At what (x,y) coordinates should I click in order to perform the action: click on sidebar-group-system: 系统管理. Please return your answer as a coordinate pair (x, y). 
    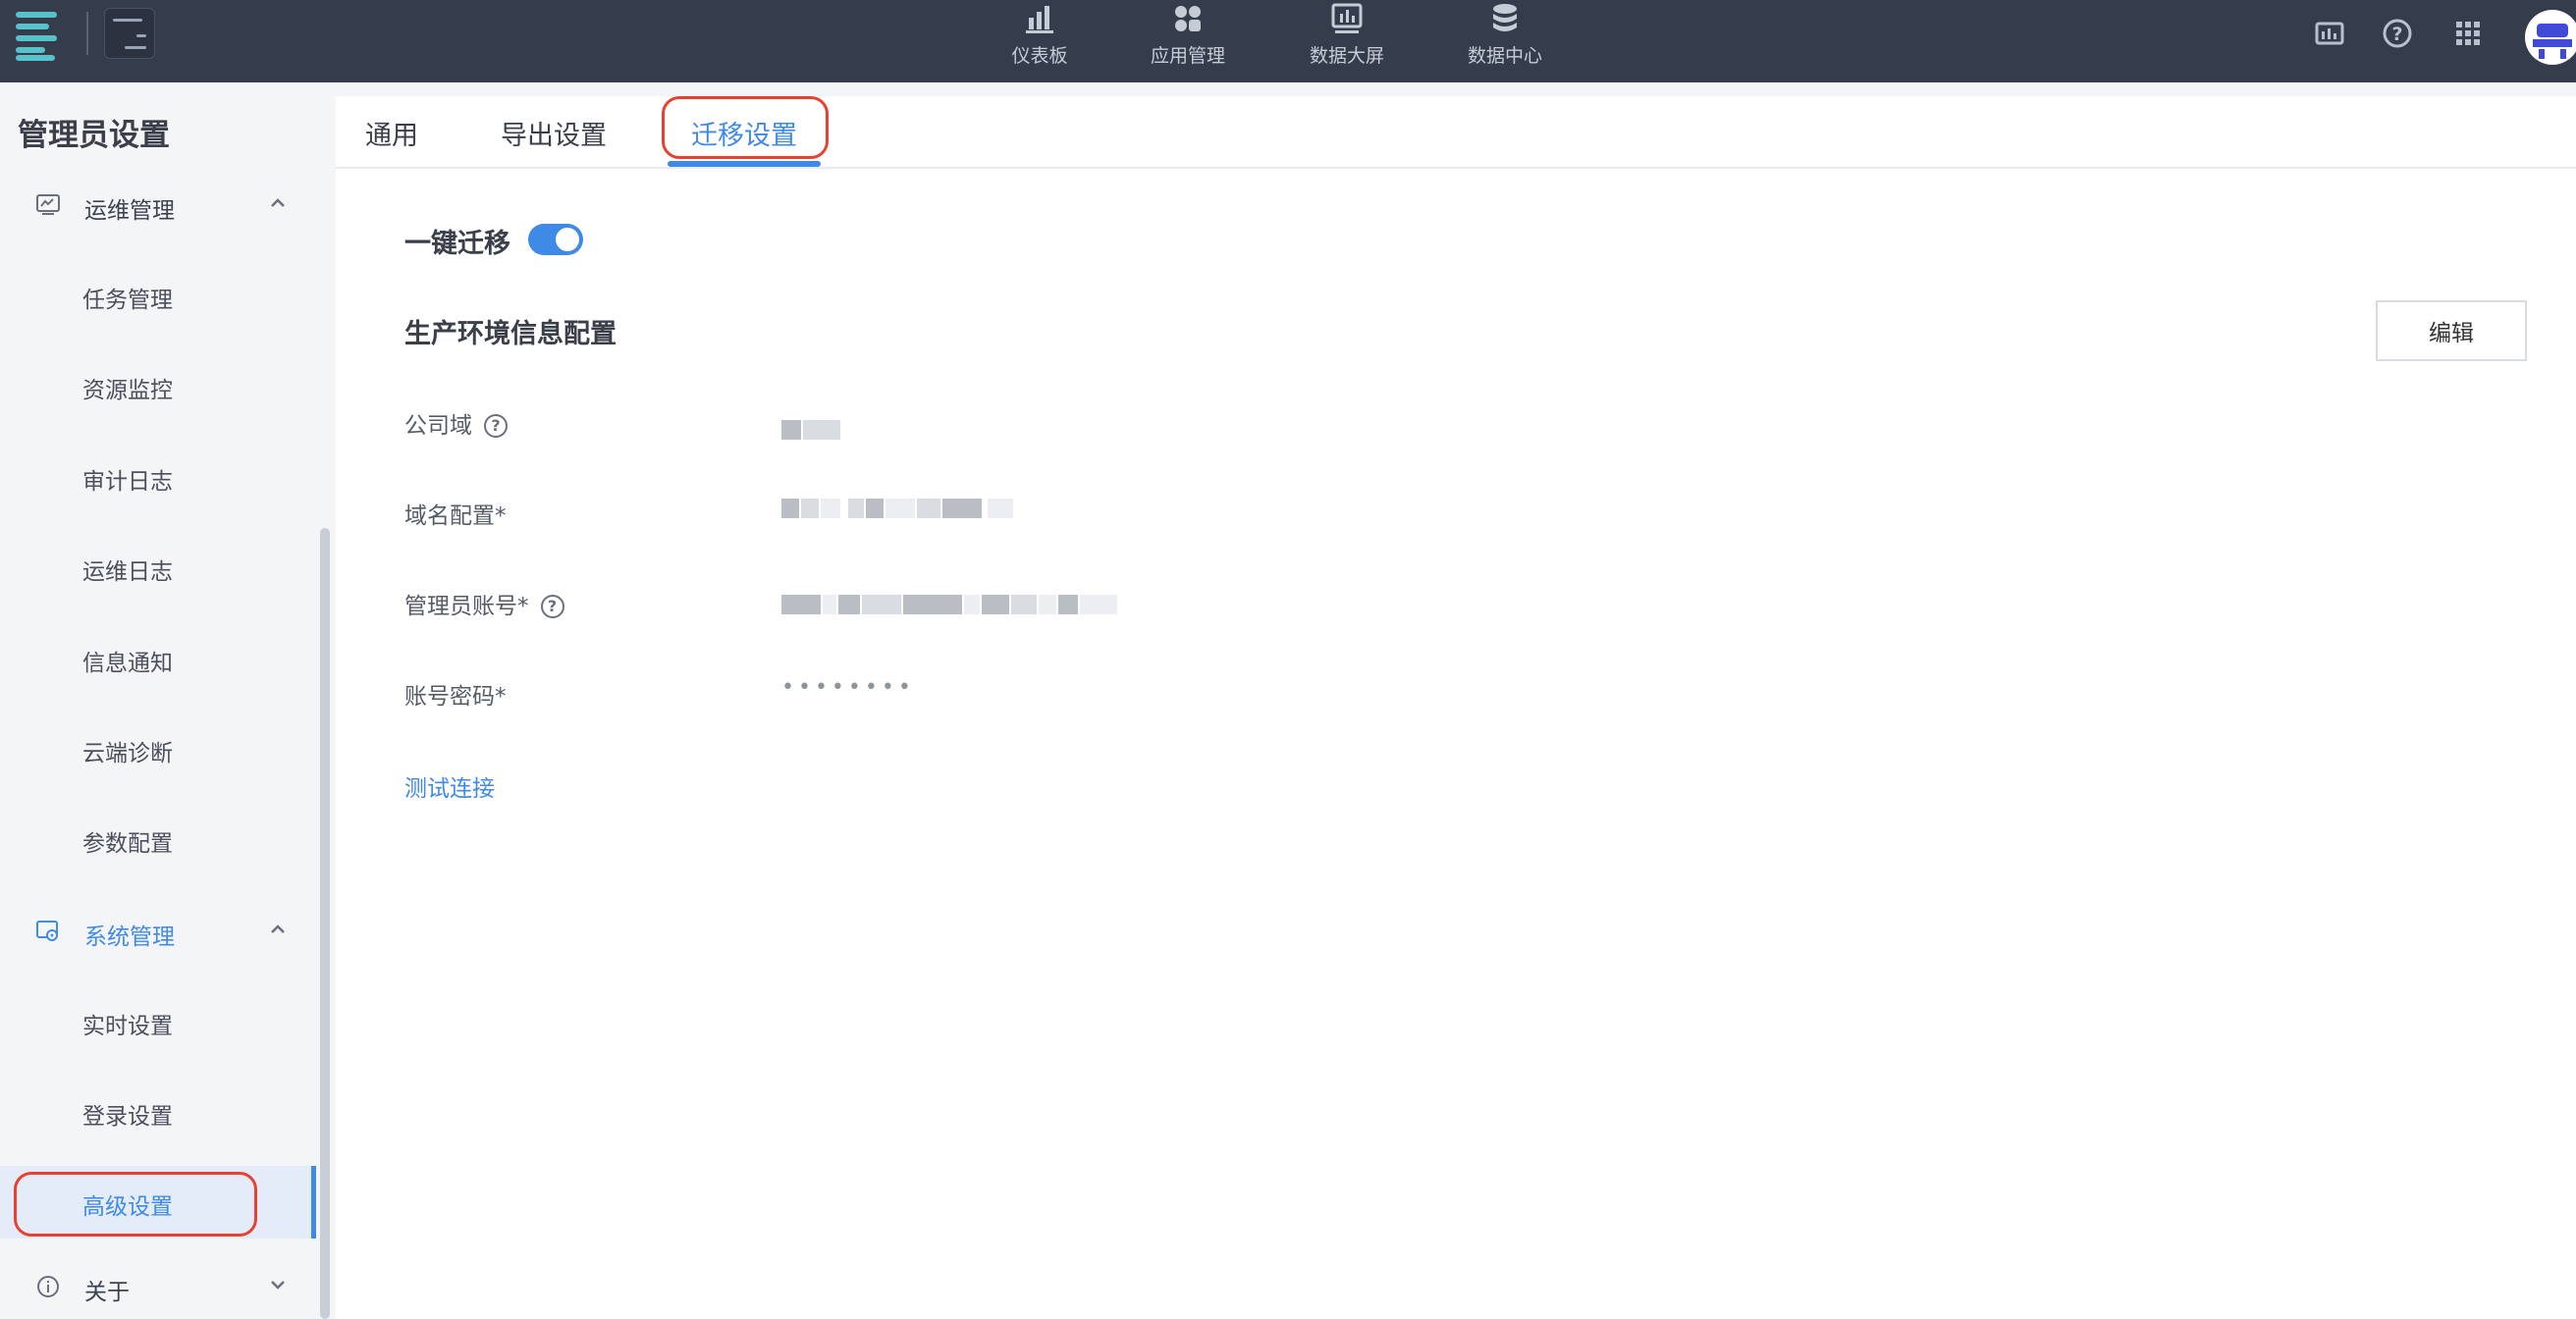
    Looking at the image, I should click on (162, 931).